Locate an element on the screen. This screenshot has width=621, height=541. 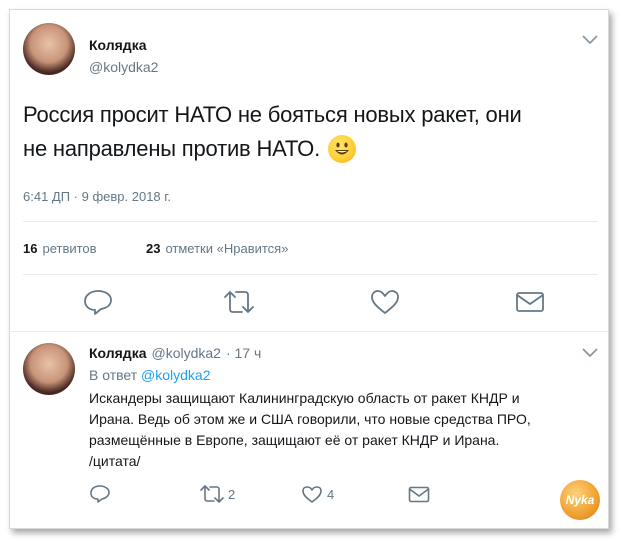
retweets-stat: 16 ретвитов is located at coordinates (60, 248).